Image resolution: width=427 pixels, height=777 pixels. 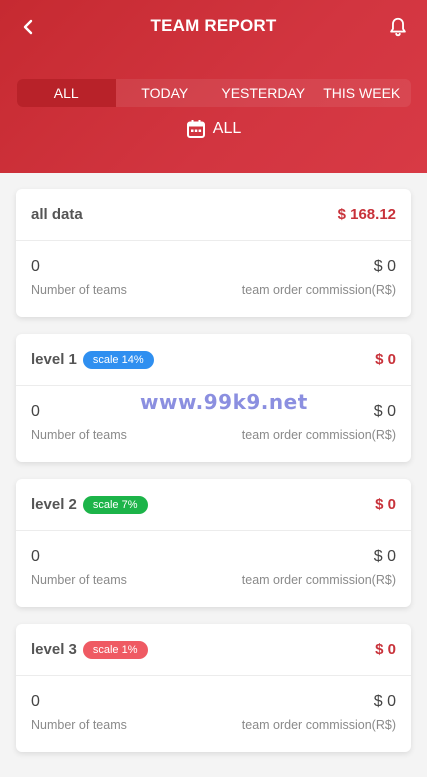 I want to click on card-title: level 1 scale 14%, so click(x=92, y=359).